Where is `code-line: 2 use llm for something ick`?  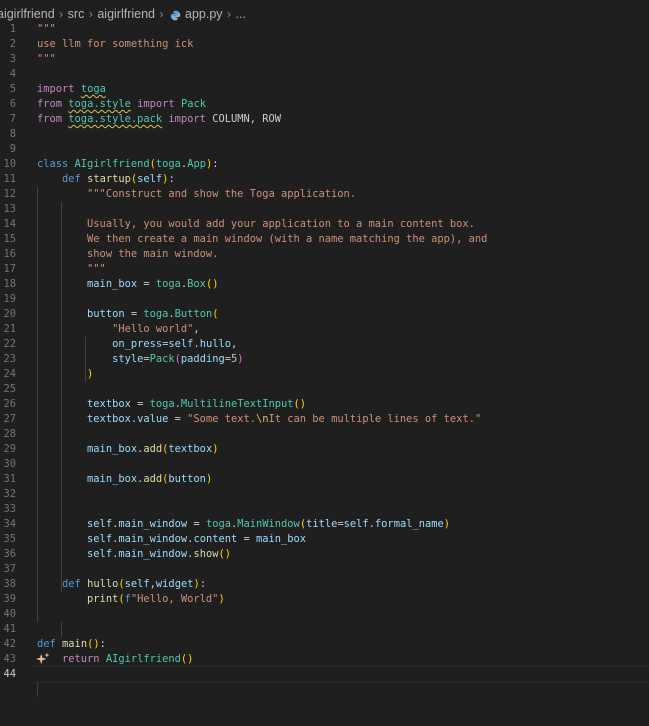 code-line: 2 use llm for something ick is located at coordinates (324, 44).